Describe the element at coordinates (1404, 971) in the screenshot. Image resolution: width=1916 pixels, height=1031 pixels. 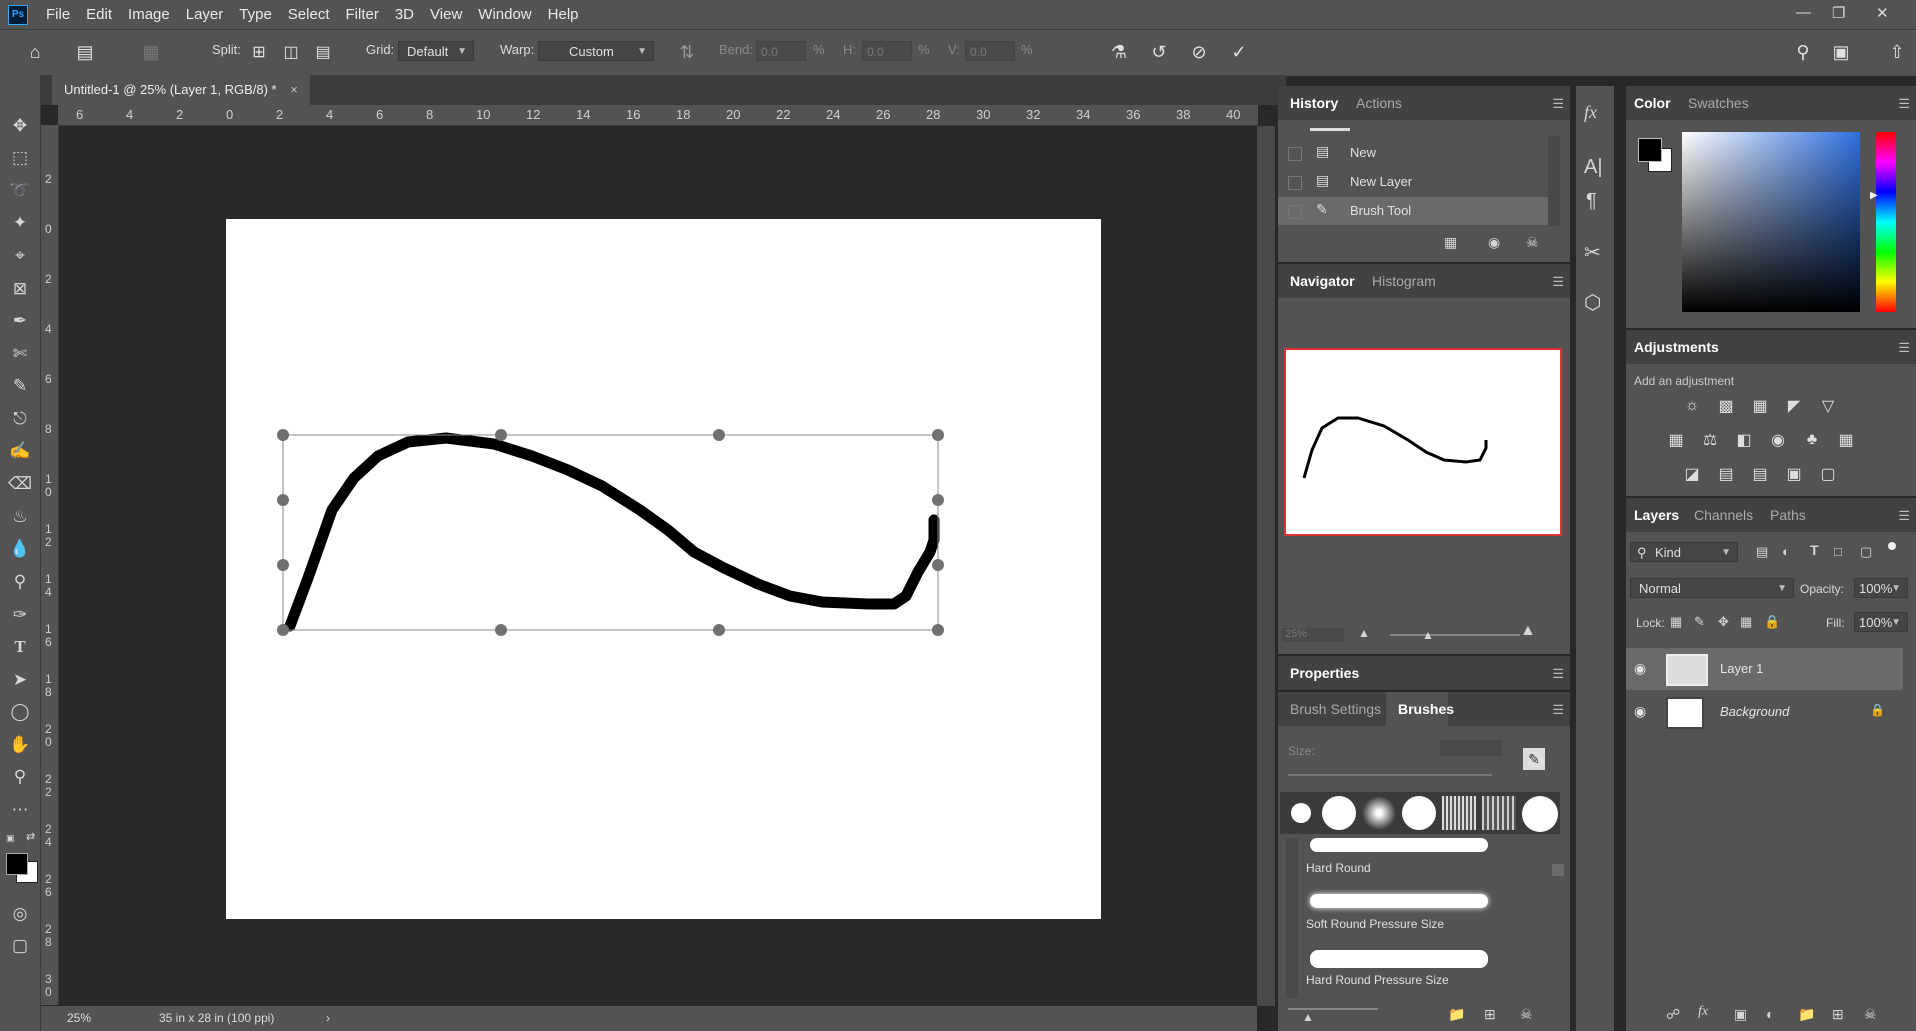
I see `brush-preset-hard-round-pressure: Hard Round Pressure Size` at that location.